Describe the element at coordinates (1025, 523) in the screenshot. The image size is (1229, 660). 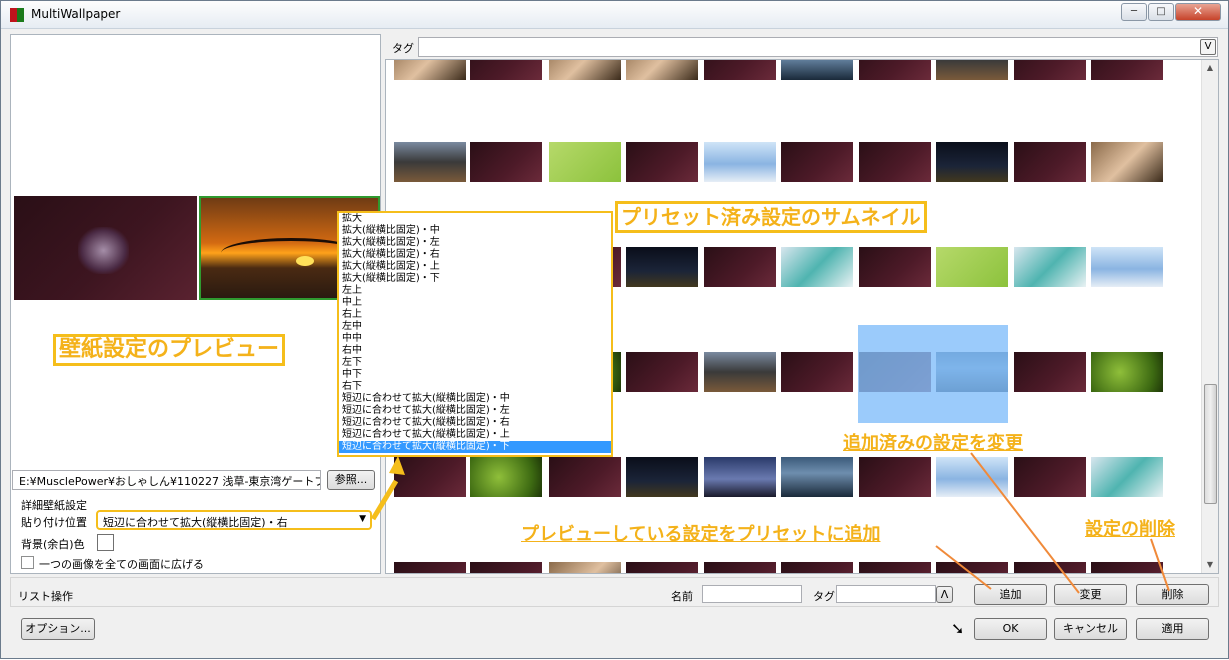
I see `change-arrow` at that location.